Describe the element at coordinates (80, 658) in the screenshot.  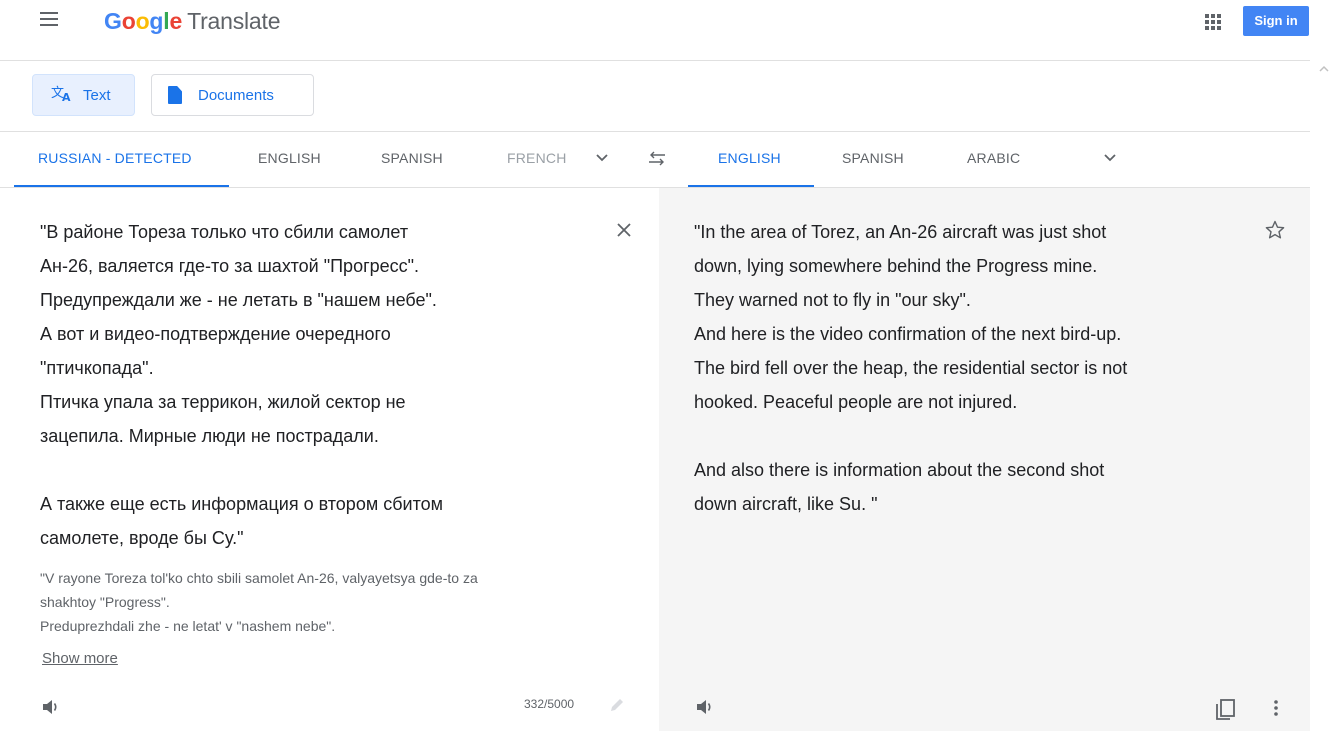
I see `show-more-link: Show more` at that location.